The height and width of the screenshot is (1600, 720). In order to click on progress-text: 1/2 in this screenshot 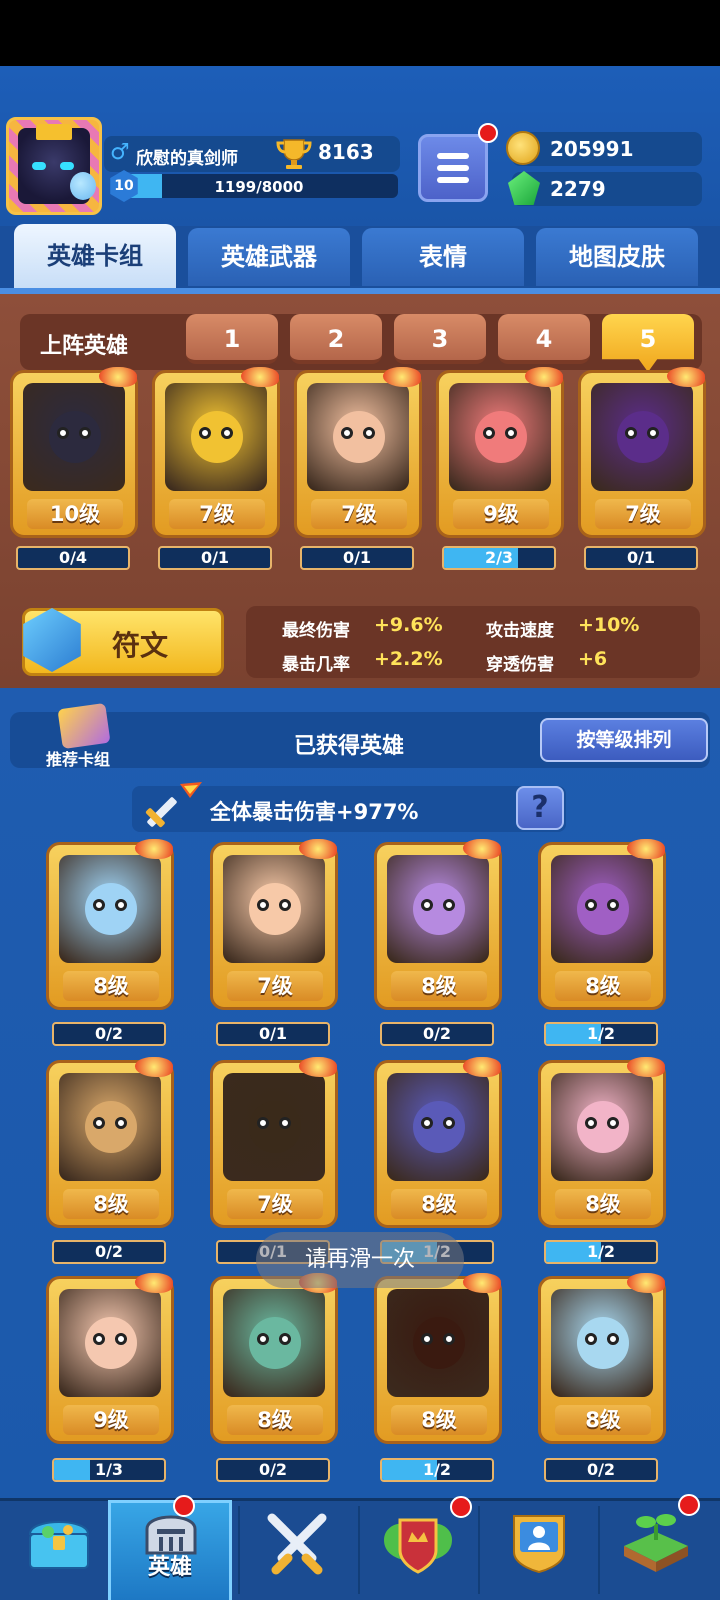, I will do `click(437, 1469)`.